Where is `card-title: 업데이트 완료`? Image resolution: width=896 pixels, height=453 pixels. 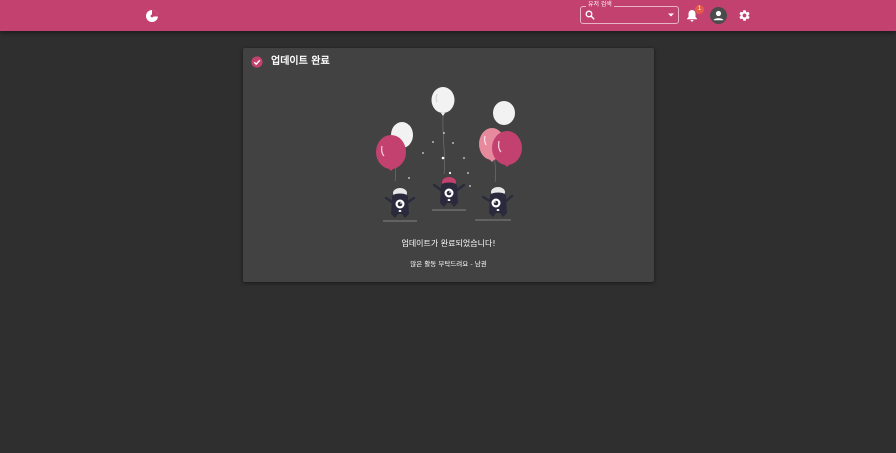 card-title: 업데이트 완료 is located at coordinates (300, 61).